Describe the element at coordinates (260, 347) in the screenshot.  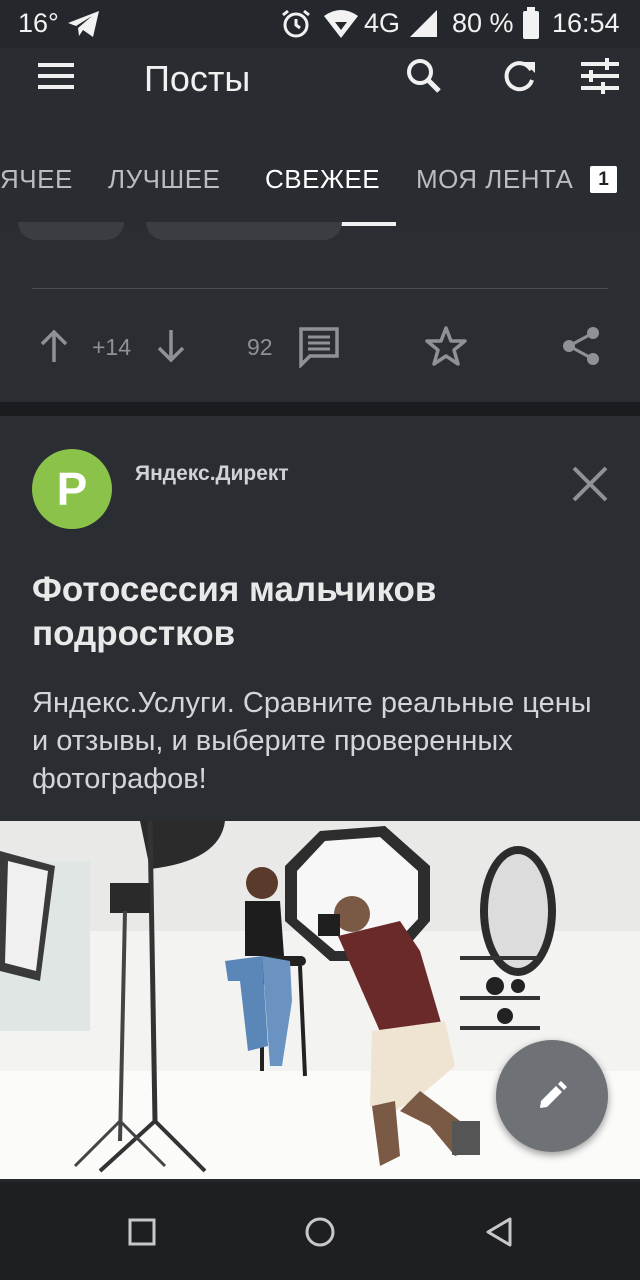
I see `comment-count: 92` at that location.